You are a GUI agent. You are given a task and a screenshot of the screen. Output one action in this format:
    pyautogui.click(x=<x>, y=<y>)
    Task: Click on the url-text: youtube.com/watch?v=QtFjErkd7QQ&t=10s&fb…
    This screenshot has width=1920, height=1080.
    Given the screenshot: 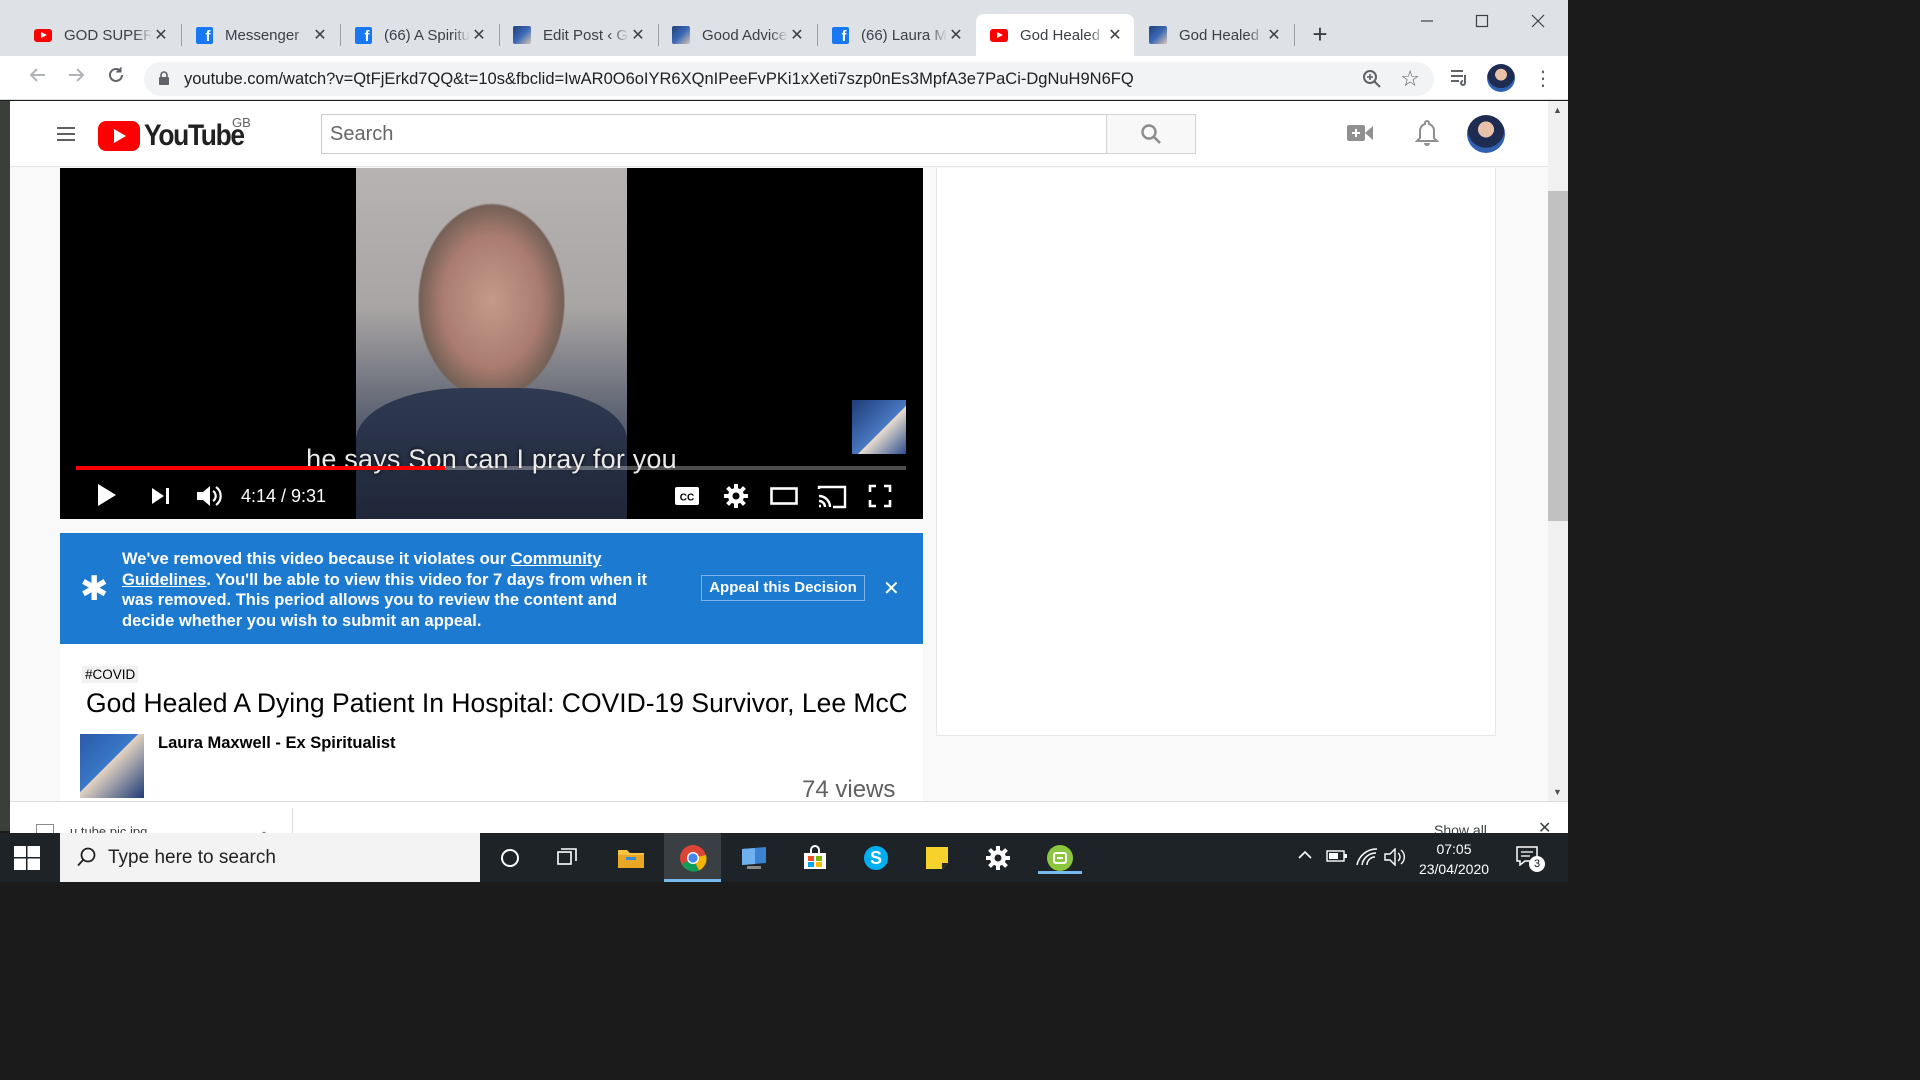 What is the action you would take?
    pyautogui.click(x=659, y=79)
    